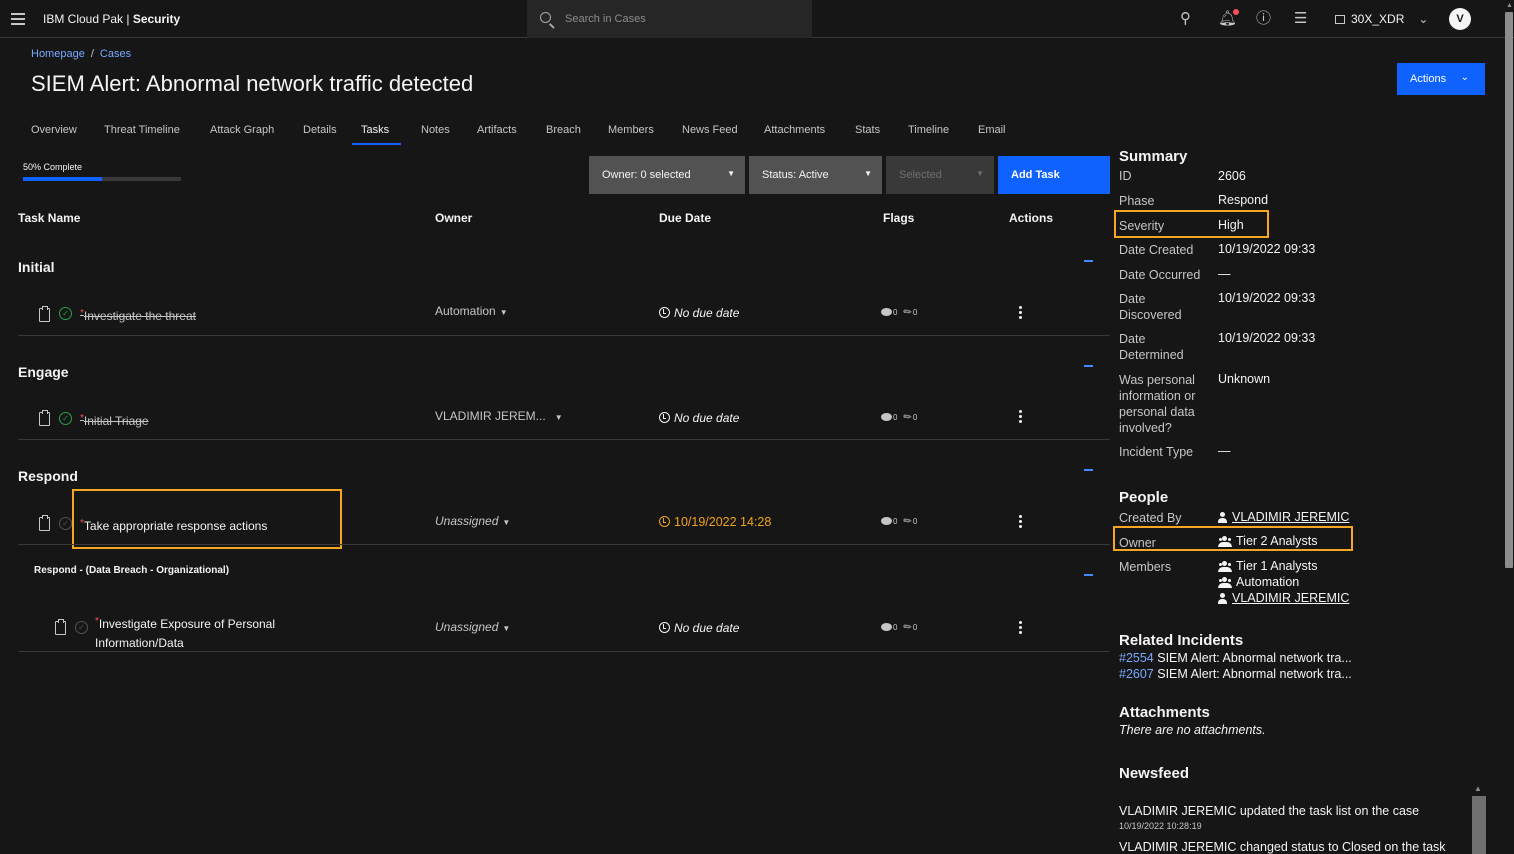 This screenshot has width=1514, height=854. I want to click on pin-icon: ⚲, so click(1185, 19).